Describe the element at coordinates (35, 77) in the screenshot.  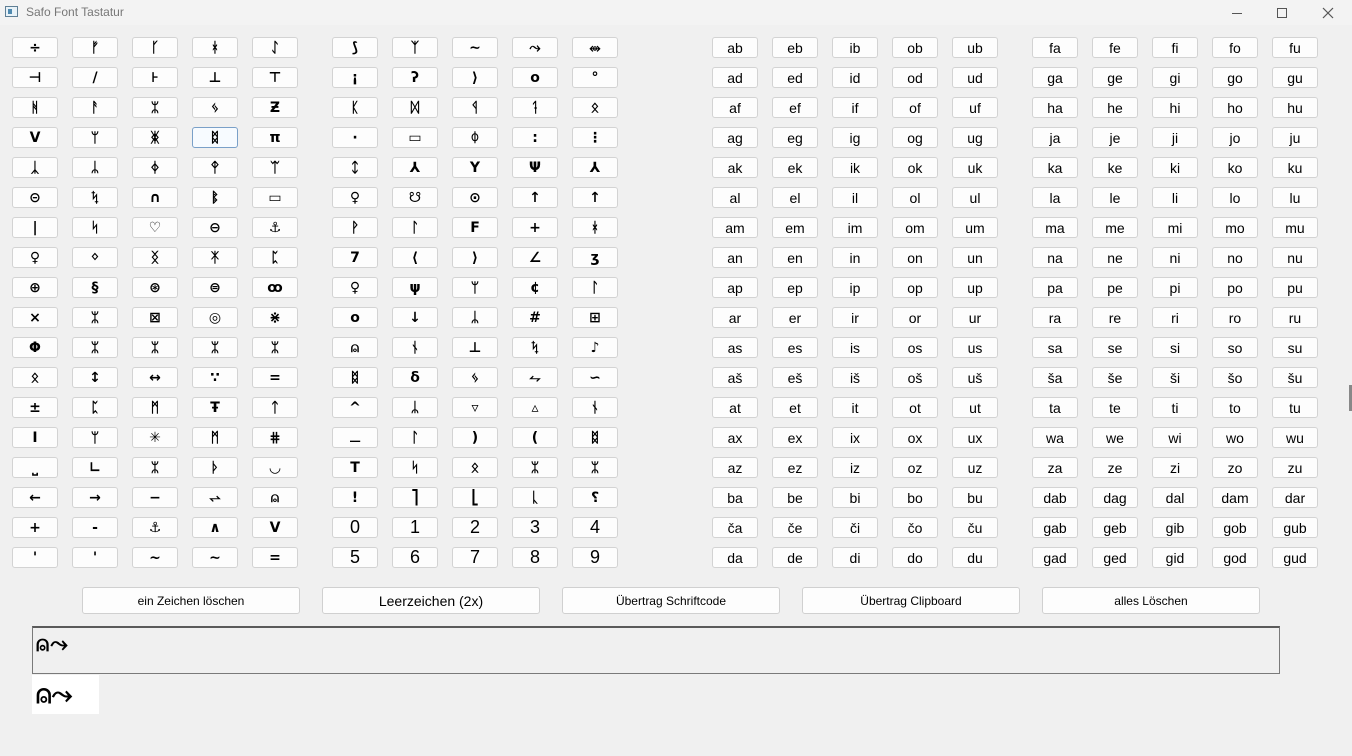
I see `symbol-key: ⊣` at that location.